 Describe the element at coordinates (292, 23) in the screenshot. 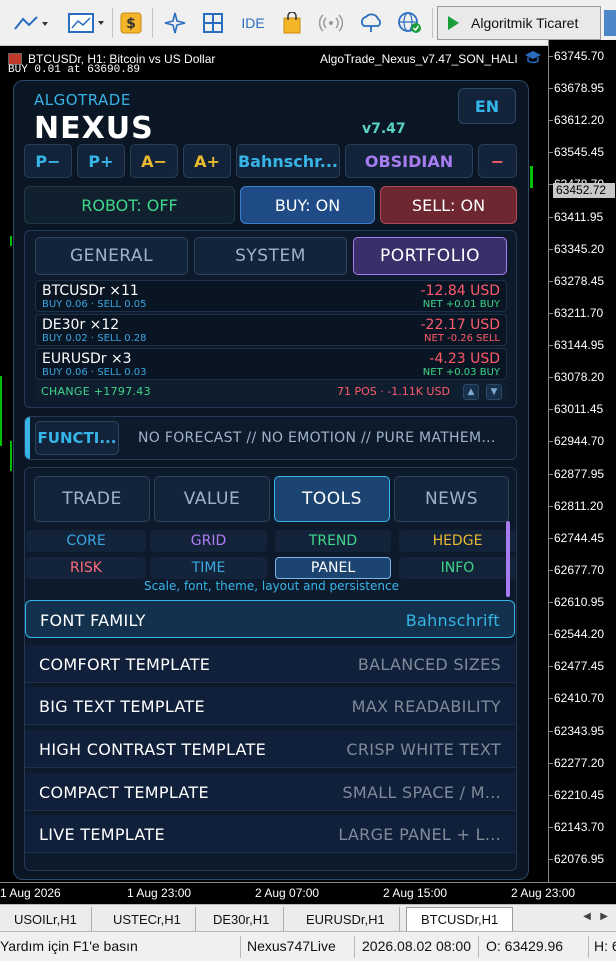

I see `market-button` at that location.